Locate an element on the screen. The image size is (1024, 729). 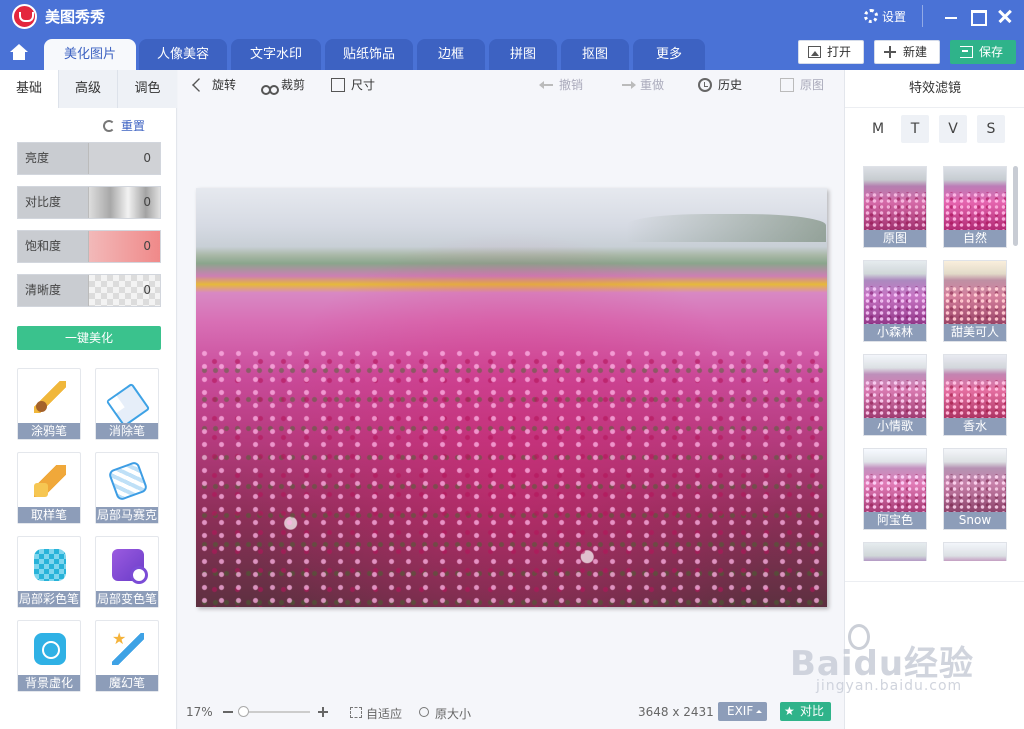
main-tab-bar: 美化图片 人像美容 文字水印 贴纸饰品 边框 拼图 抠图 更多 打开 新建 保存 is located at coordinates (512, 51).